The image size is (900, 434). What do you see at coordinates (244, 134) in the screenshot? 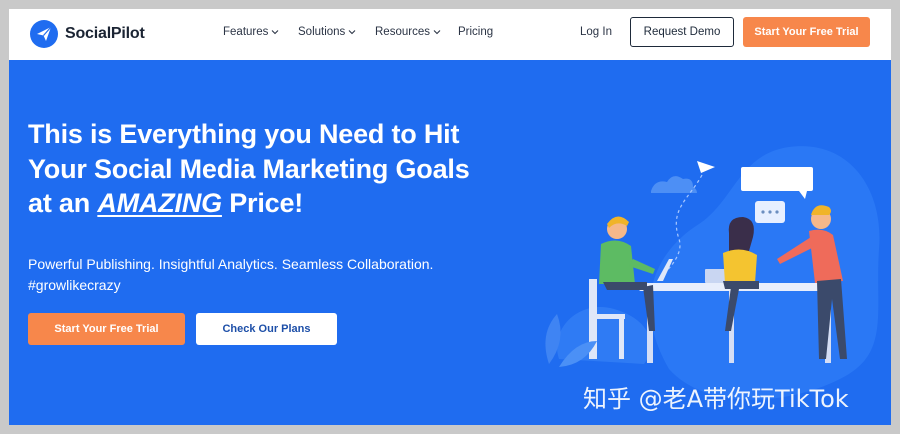
I see `hero-title-line1: This is Everything you Need to Hit` at bounding box center [244, 134].